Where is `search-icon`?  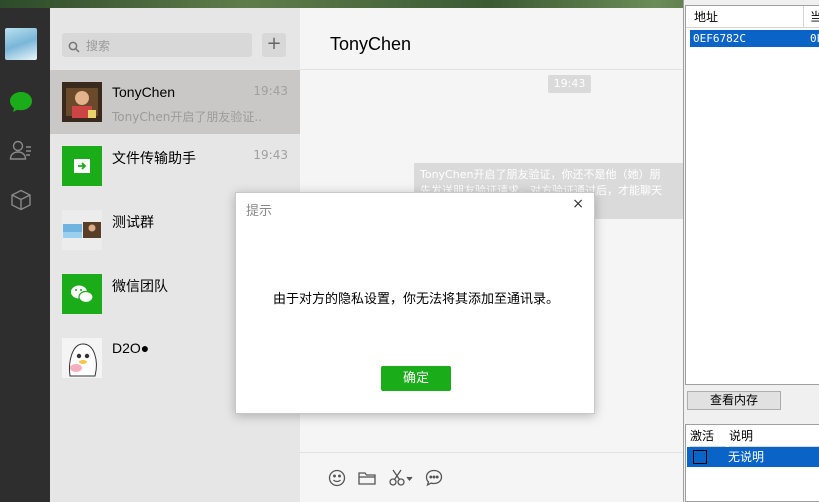
search-icon is located at coordinates (74, 47).